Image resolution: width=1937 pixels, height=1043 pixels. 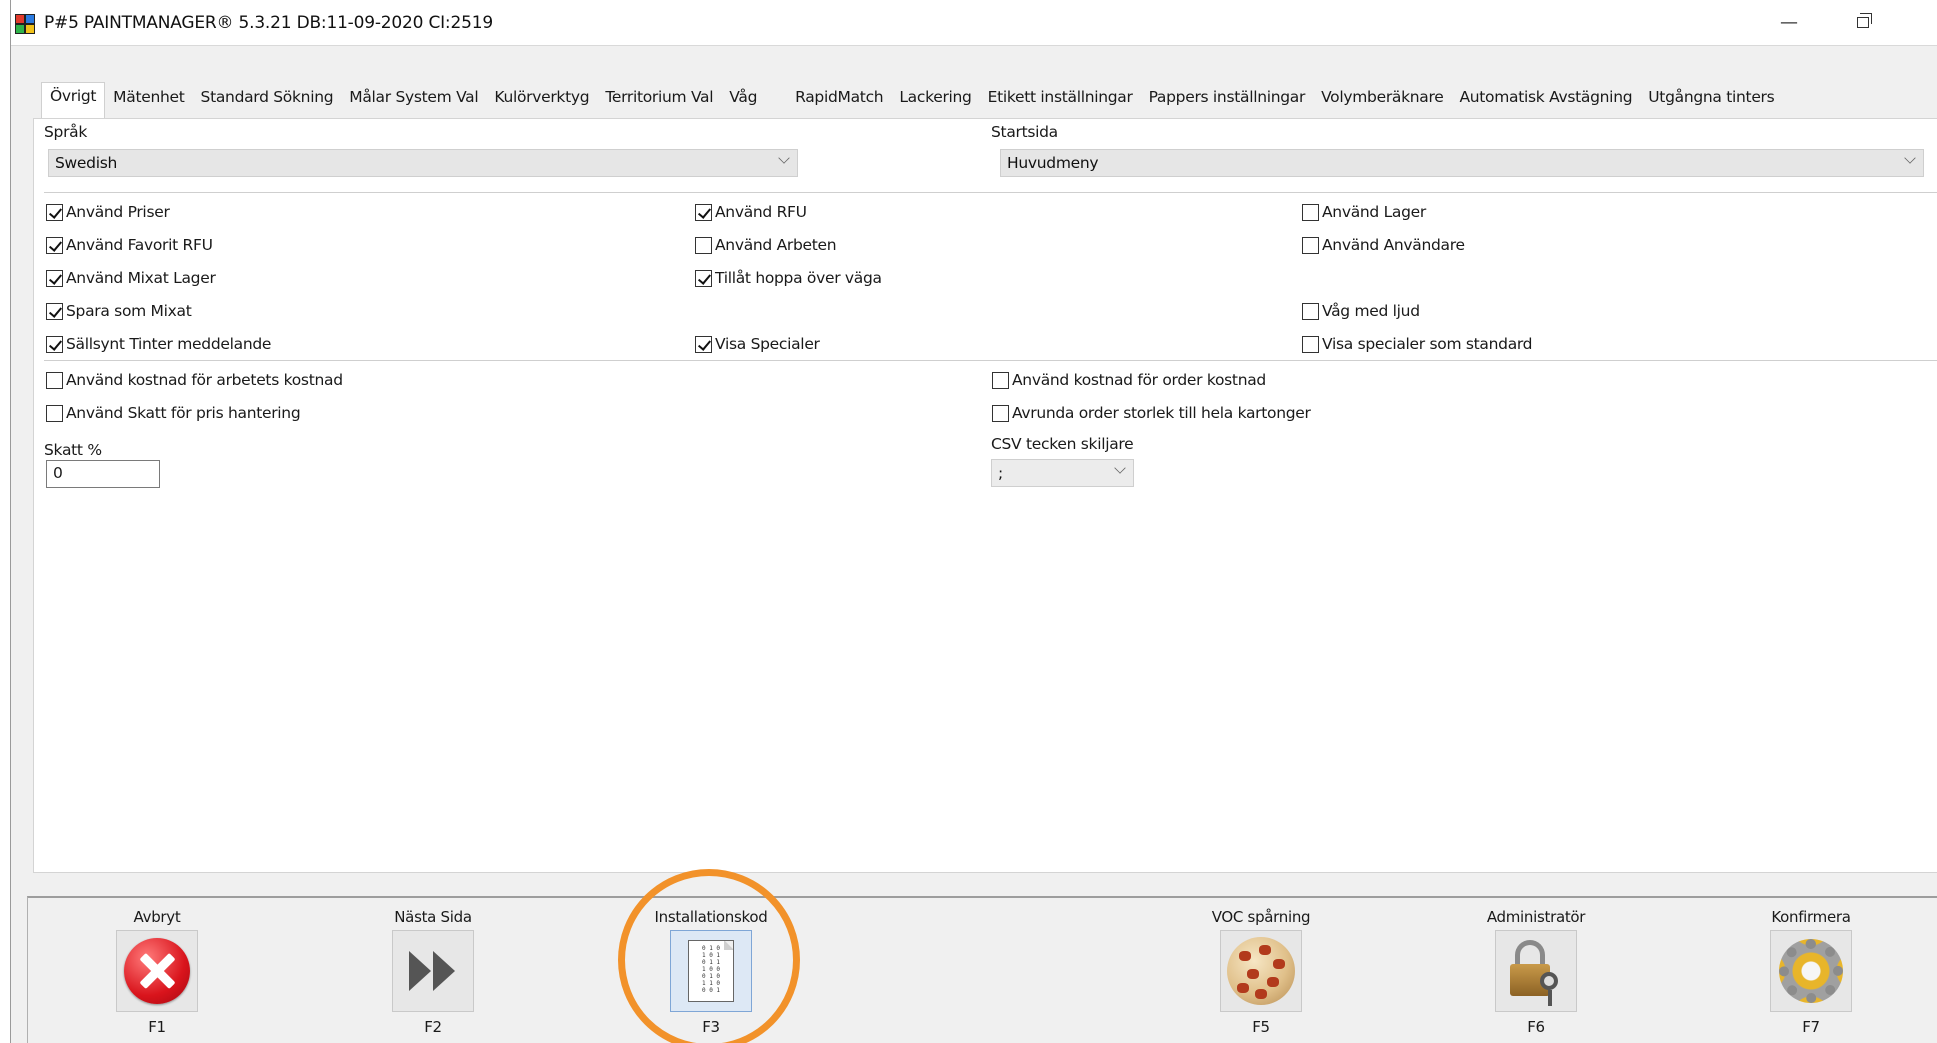 I want to click on tab-territorium-val: Territorium Val, so click(x=659, y=101).